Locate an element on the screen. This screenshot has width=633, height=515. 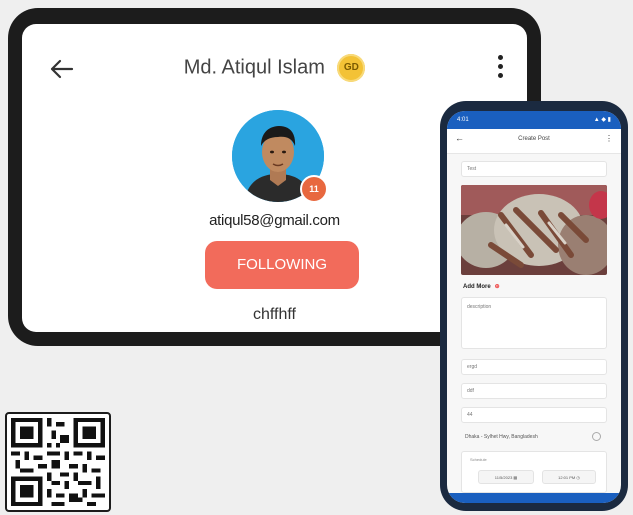
qr-code-icon is located at coordinates (58, 462).